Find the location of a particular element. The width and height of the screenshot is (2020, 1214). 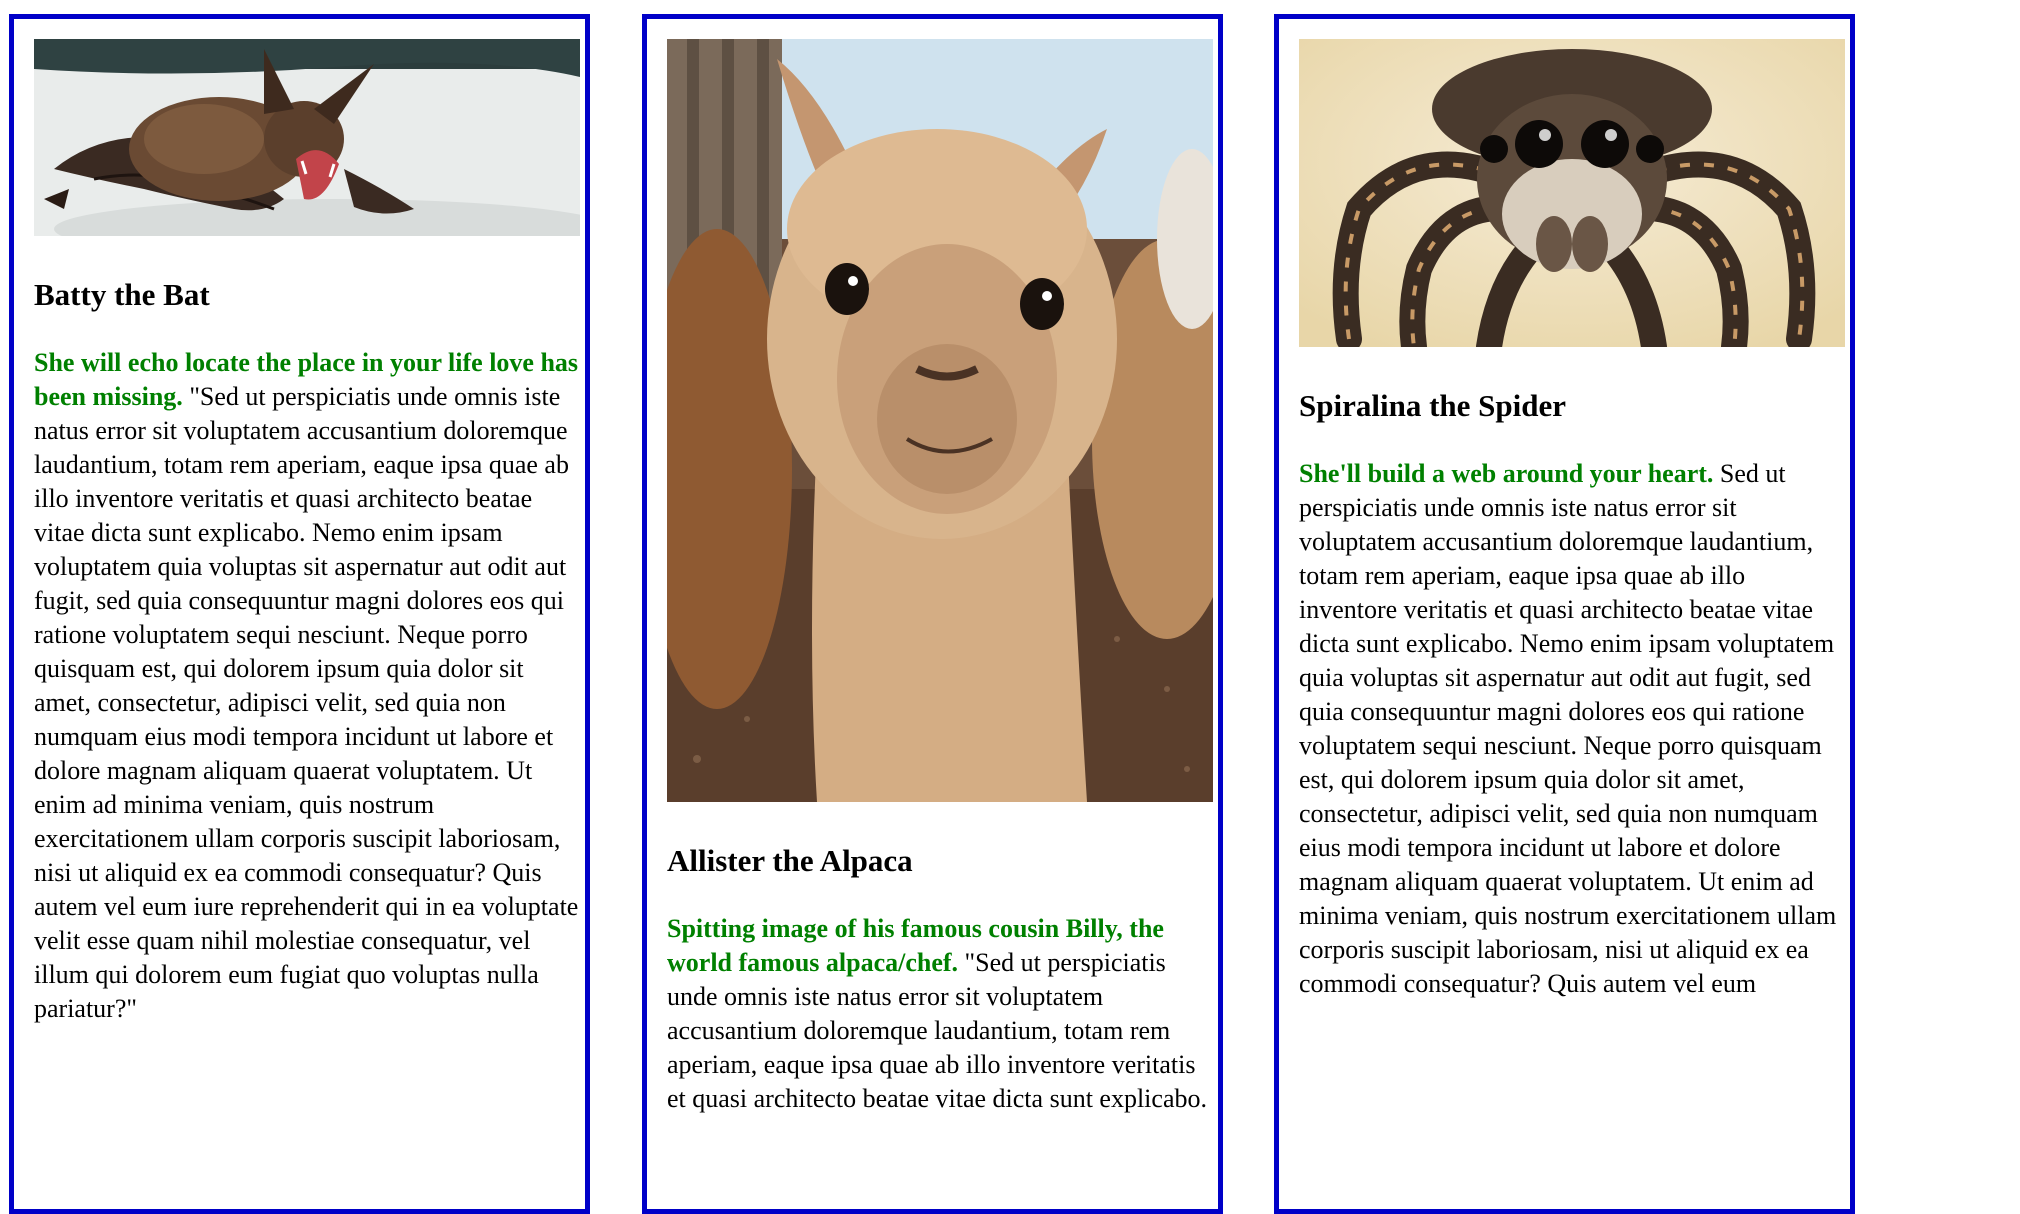

card-title: Allister the Alpaca is located at coordinates (790, 860).